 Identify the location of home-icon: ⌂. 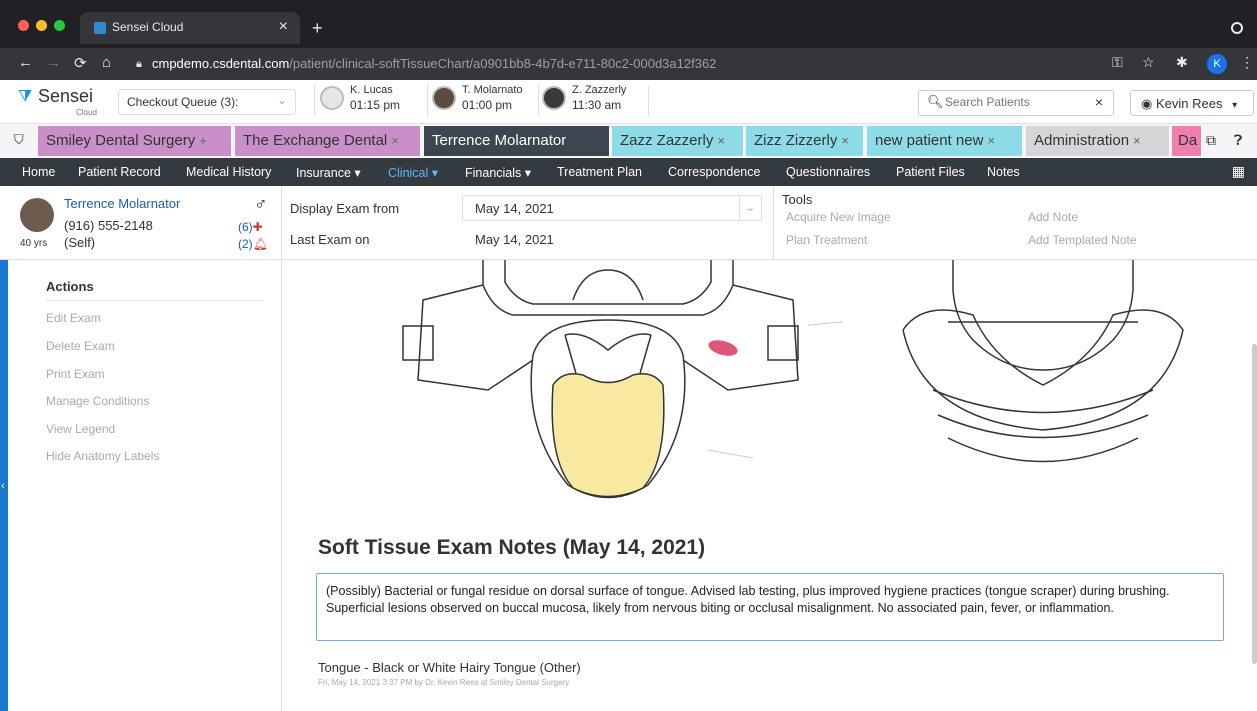
(106, 62).